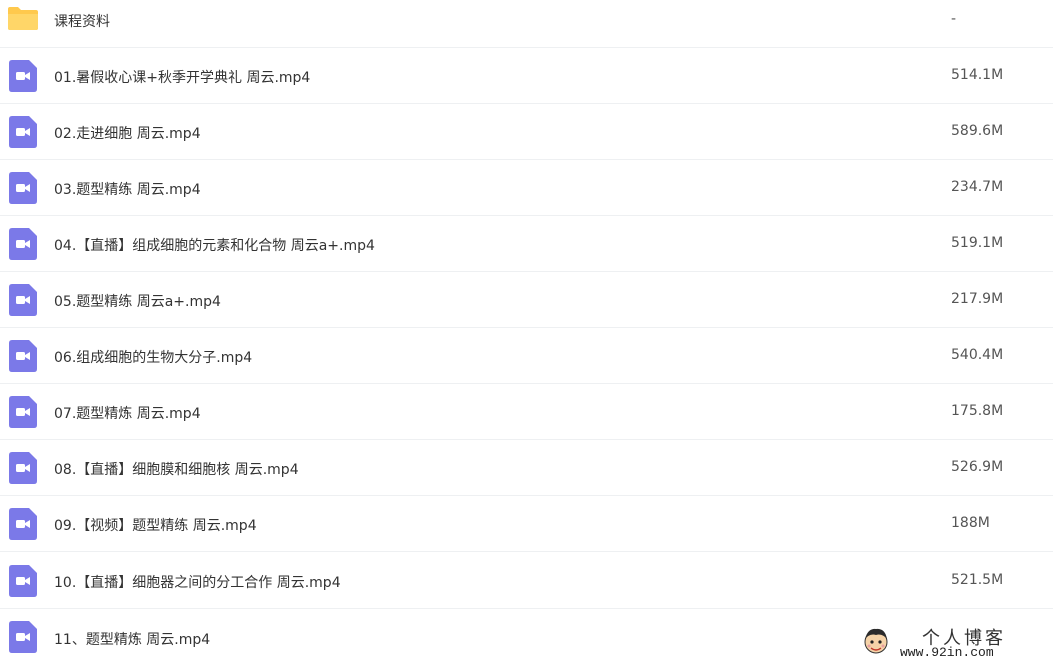 This screenshot has height=665, width=1053. What do you see at coordinates (526, 300) in the screenshot?
I see `file-row: 05.题型精练 周云a+.mp4 217.9M` at bounding box center [526, 300].